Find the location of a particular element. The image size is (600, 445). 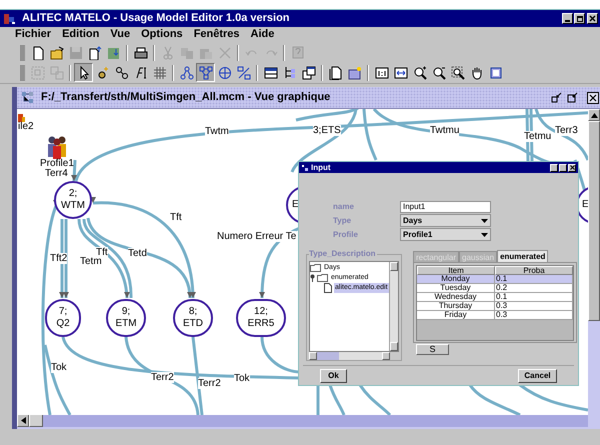

scrollbar-thumb is located at coordinates (36, 420).